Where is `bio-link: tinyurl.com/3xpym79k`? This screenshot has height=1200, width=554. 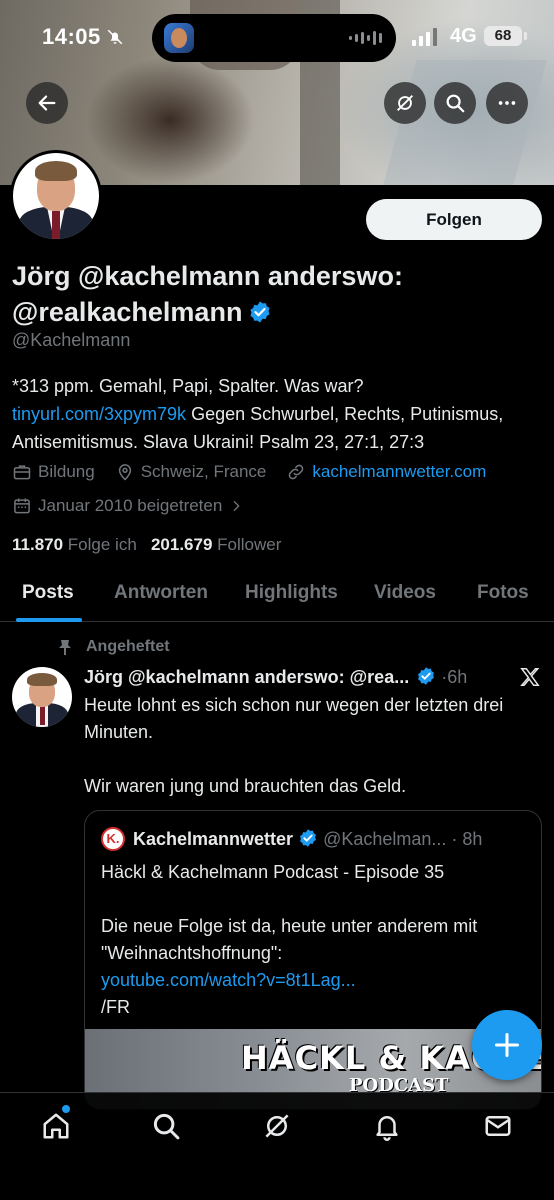 bio-link: tinyurl.com/3xpym79k is located at coordinates (99, 414).